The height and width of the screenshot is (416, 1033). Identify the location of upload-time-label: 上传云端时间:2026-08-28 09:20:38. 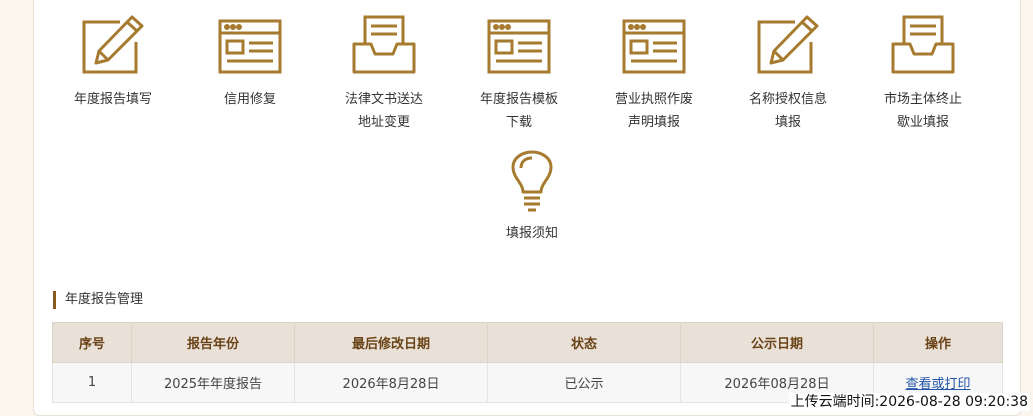
(909, 402).